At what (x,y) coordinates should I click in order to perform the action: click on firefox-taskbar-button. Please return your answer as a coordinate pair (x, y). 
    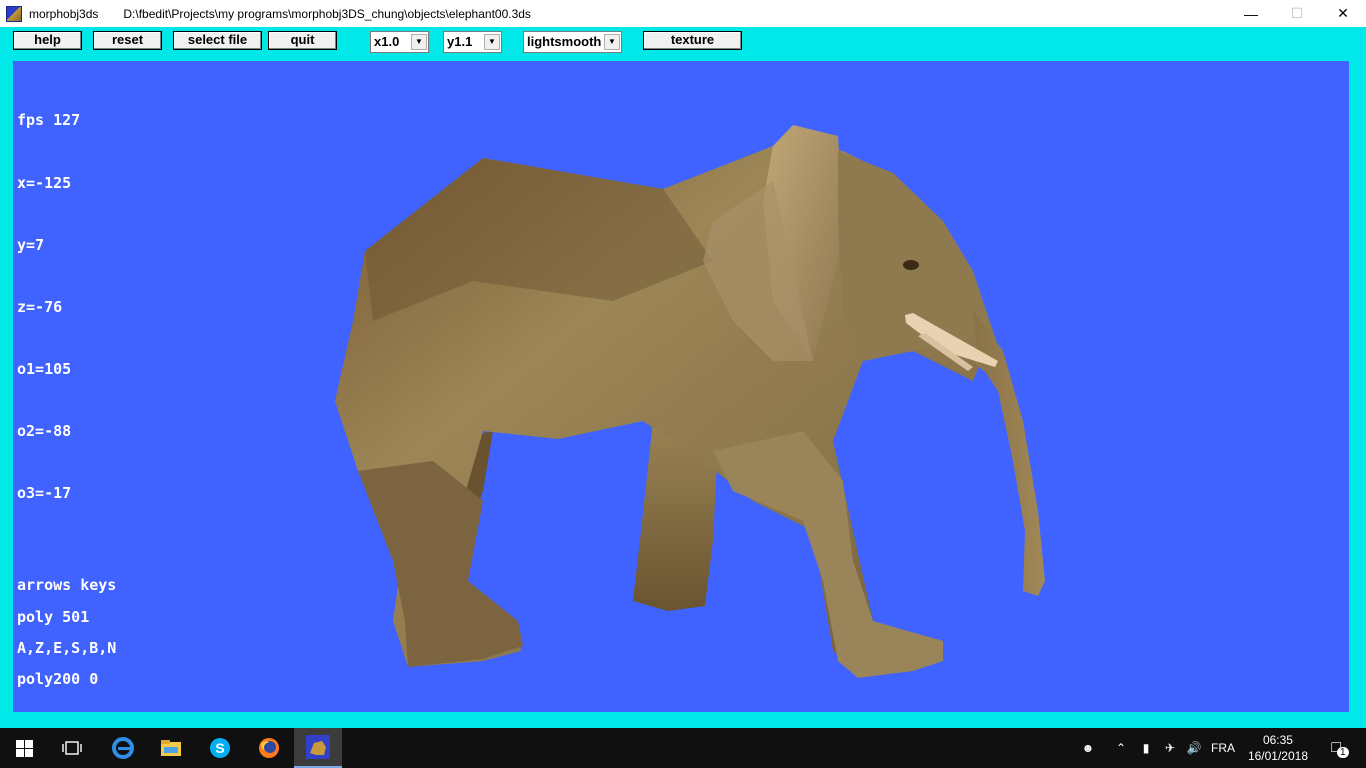
    Looking at the image, I should click on (269, 748).